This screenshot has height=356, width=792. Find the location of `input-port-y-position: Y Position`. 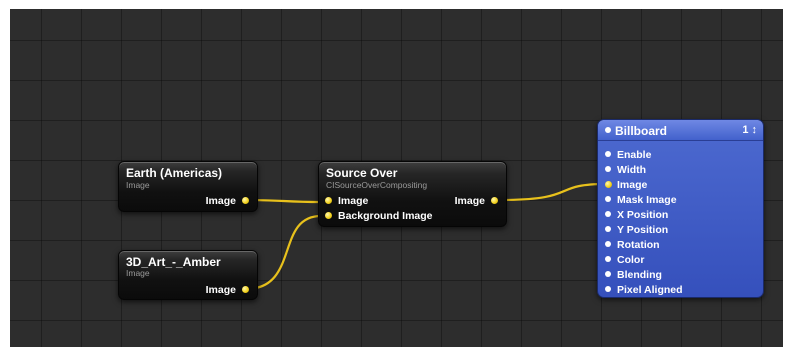

input-port-y-position: Y Position is located at coordinates (636, 230).